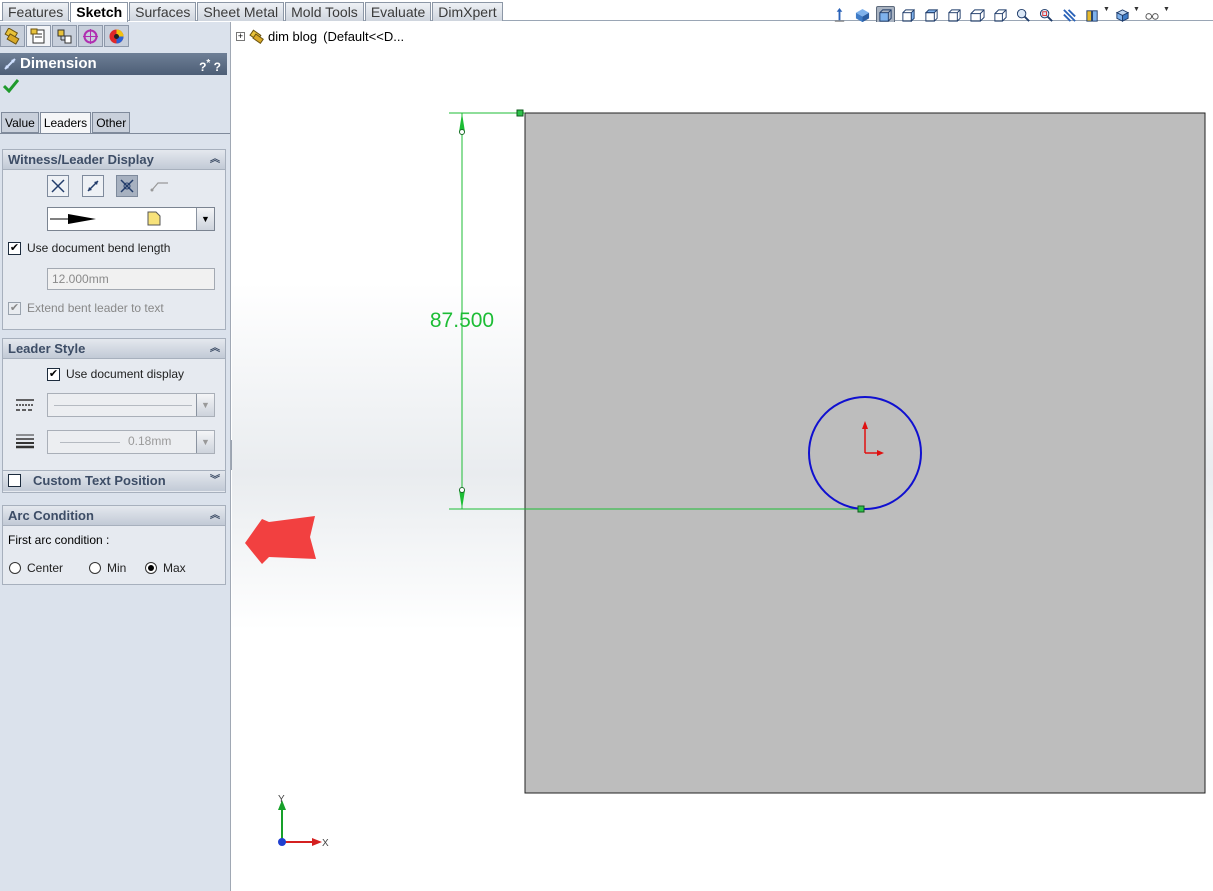 This screenshot has width=1213, height=891. I want to click on annotation-arrow-icon, so click(280, 540).